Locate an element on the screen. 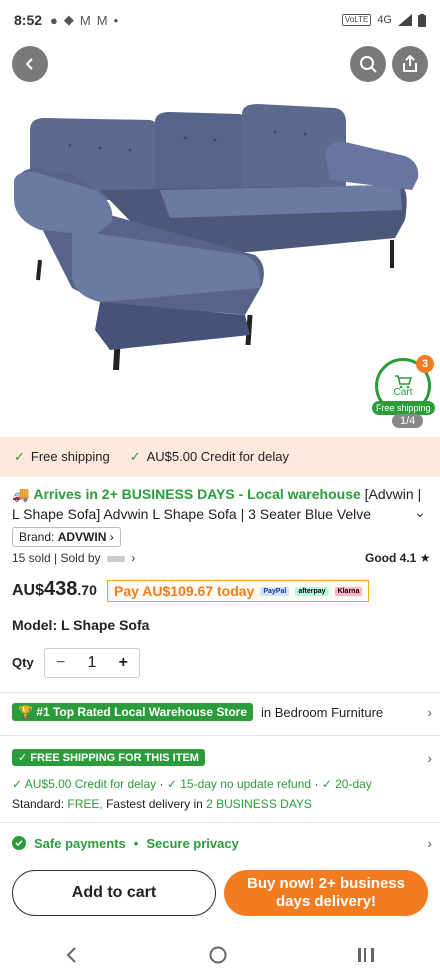 This screenshot has width=440, height=978. chevron-down-icon: ⌄ is located at coordinates (420, 512).